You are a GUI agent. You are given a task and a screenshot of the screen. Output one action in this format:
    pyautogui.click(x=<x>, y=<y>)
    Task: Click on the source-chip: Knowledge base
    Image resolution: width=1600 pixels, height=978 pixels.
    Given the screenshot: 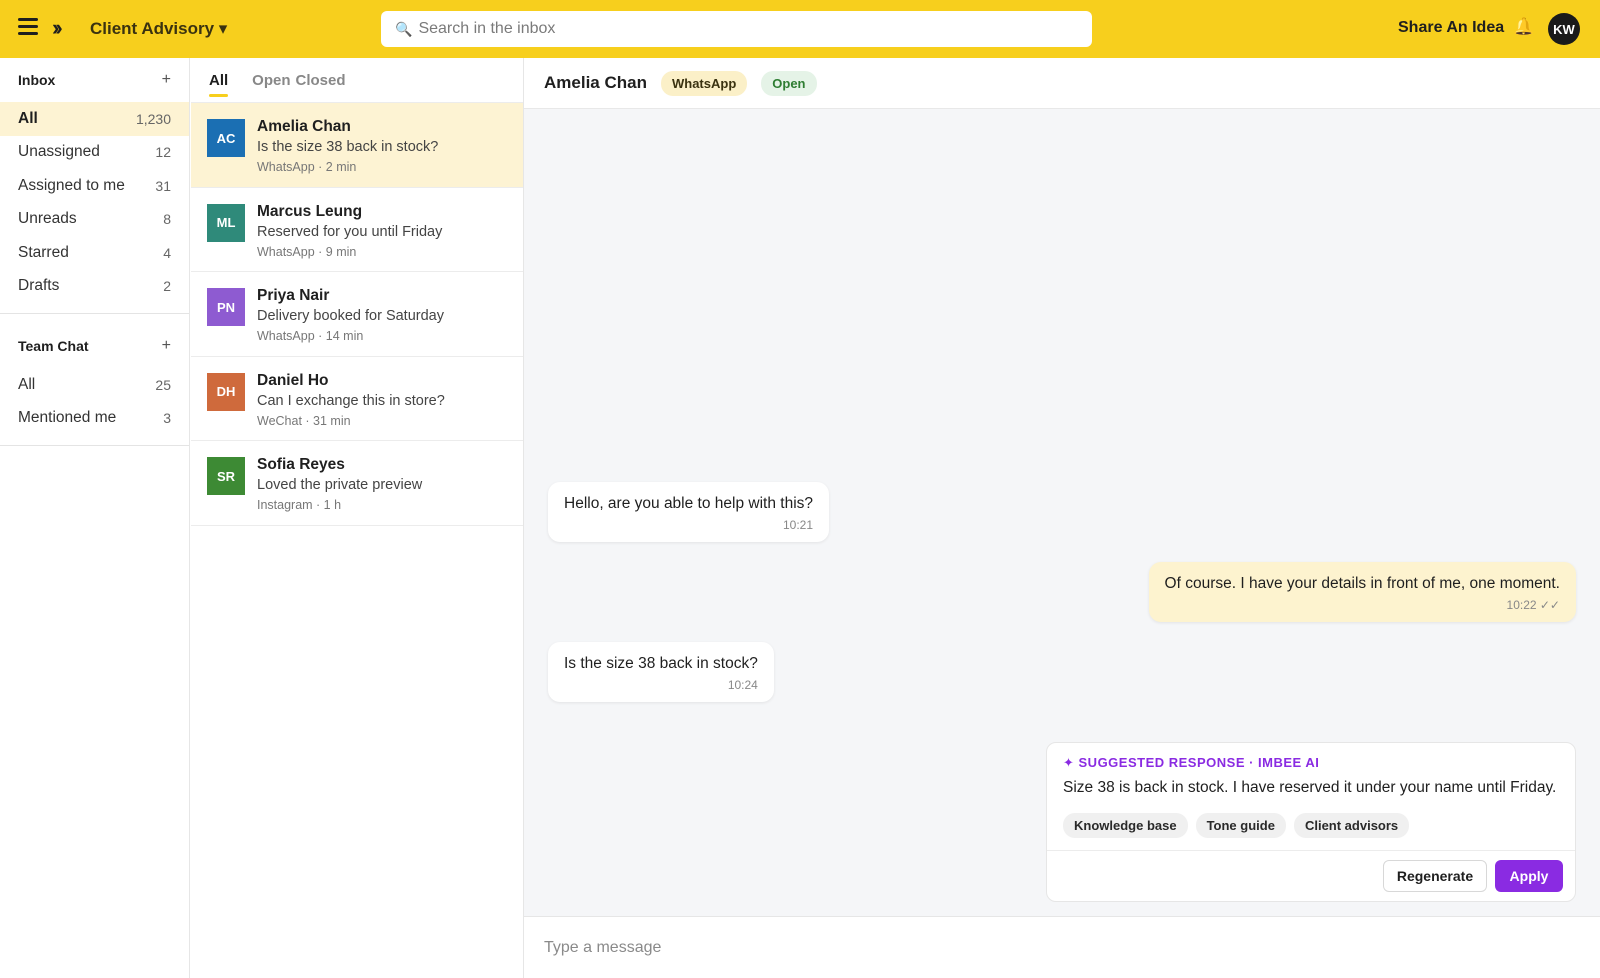 What is the action you would take?
    pyautogui.click(x=1125, y=825)
    